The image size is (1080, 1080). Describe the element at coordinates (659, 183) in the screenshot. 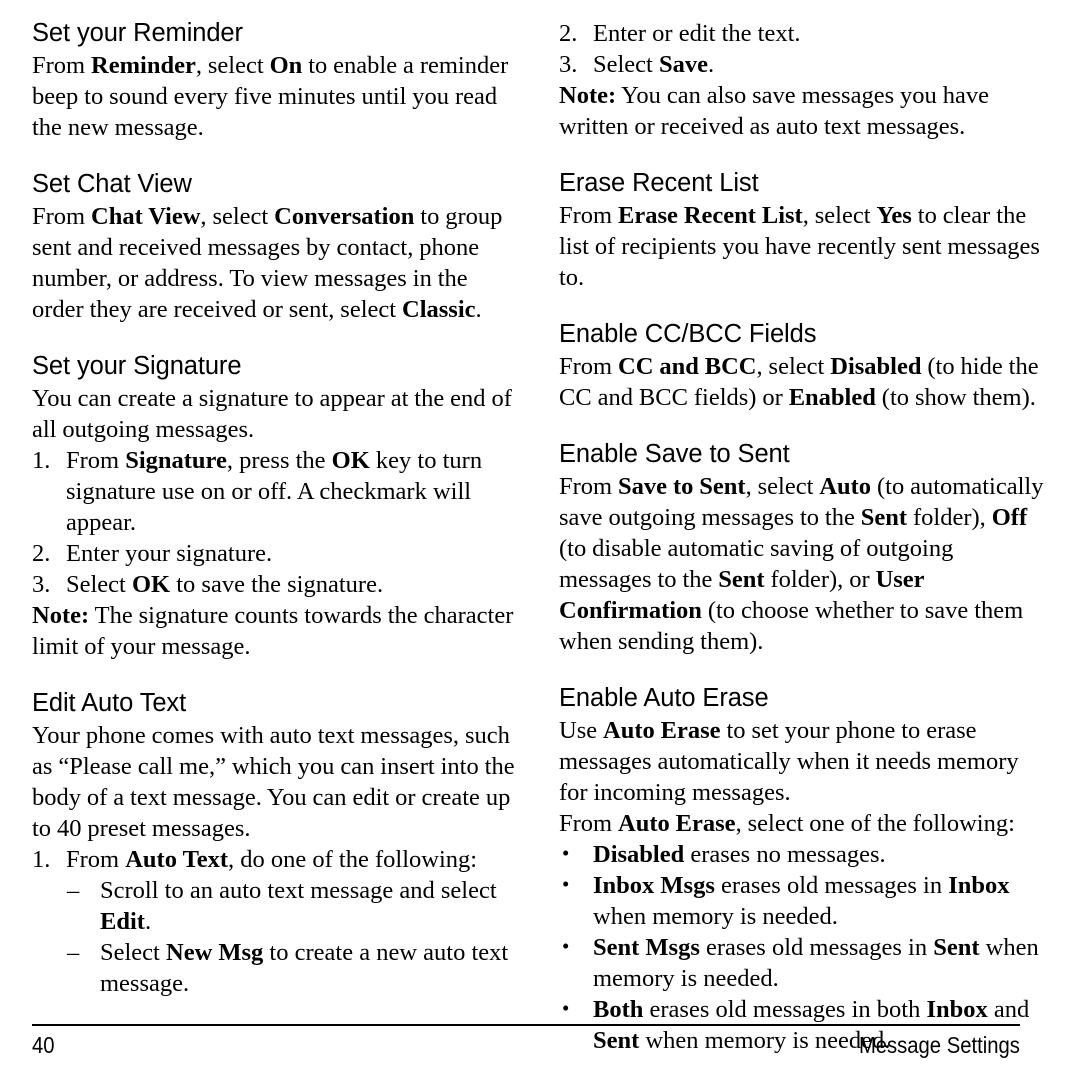

I see `section-heading: Erase Recent List` at that location.